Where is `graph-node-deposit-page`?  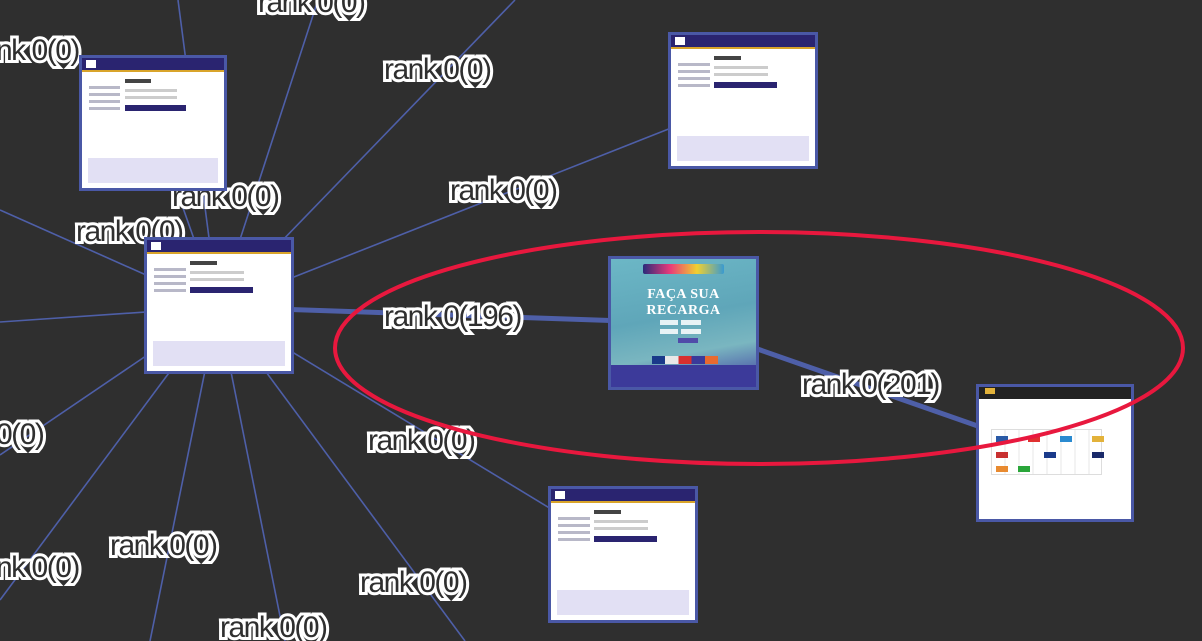
graph-node-deposit-page is located at coordinates (1055, 453).